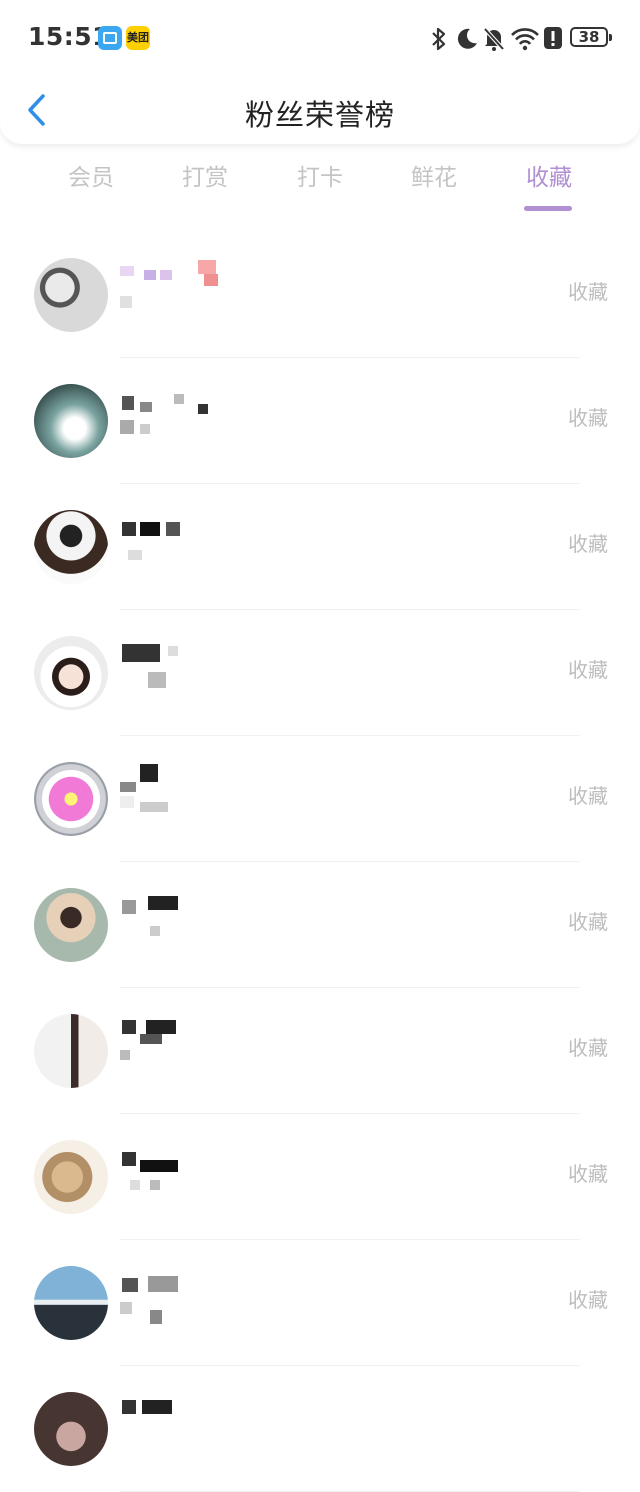  What do you see at coordinates (320, 175) in the screenshot?
I see `tab-checkin: 打卡` at bounding box center [320, 175].